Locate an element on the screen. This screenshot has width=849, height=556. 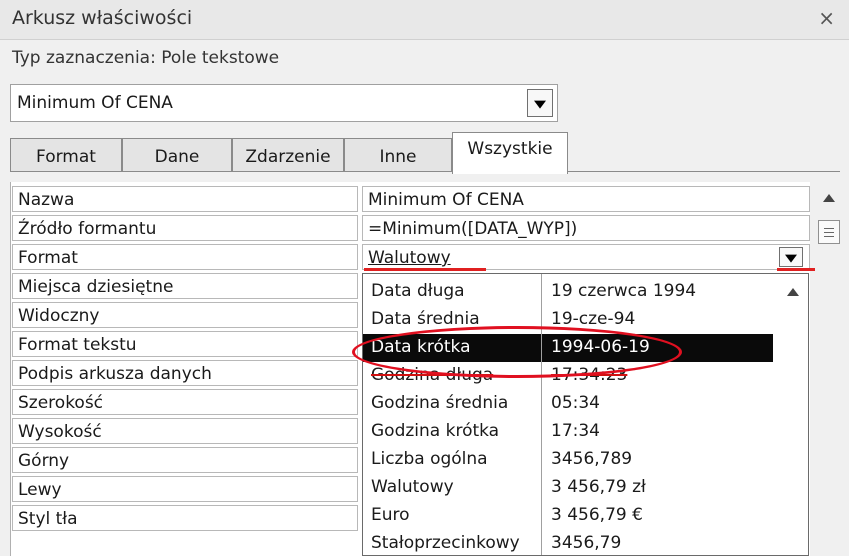
property-tabs: Format Dane Zdarzenie Inne Wszystkie is located at coordinates (390, 153).